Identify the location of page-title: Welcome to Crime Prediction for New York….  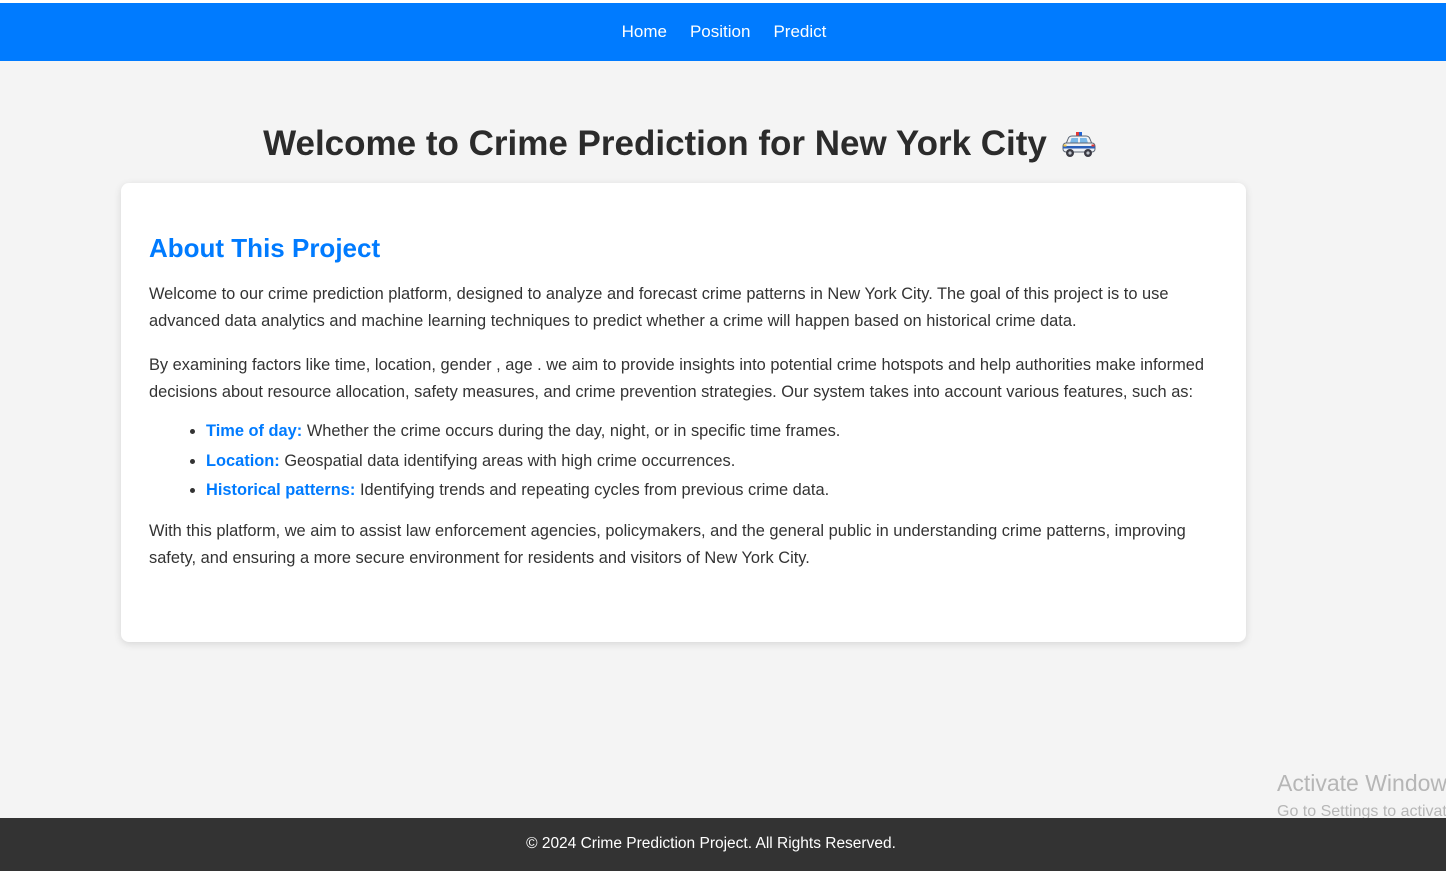
(655, 143).